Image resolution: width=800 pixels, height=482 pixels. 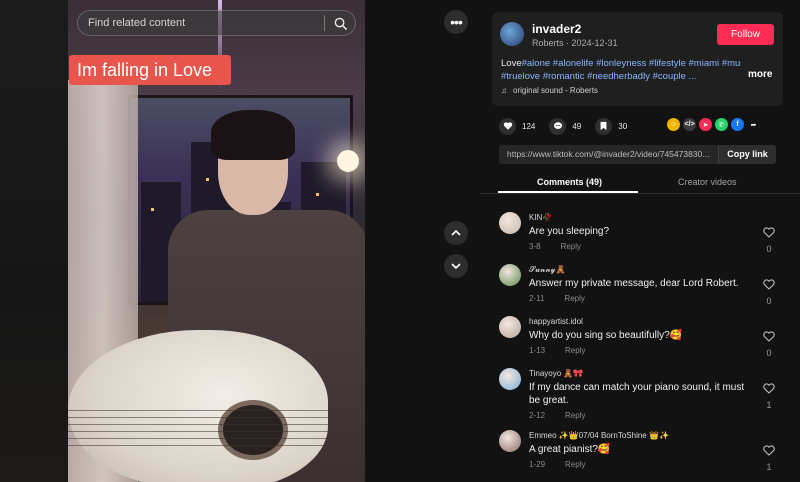 What do you see at coordinates (705, 124) in the screenshot?
I see `friends-share-icon: ➤` at bounding box center [705, 124].